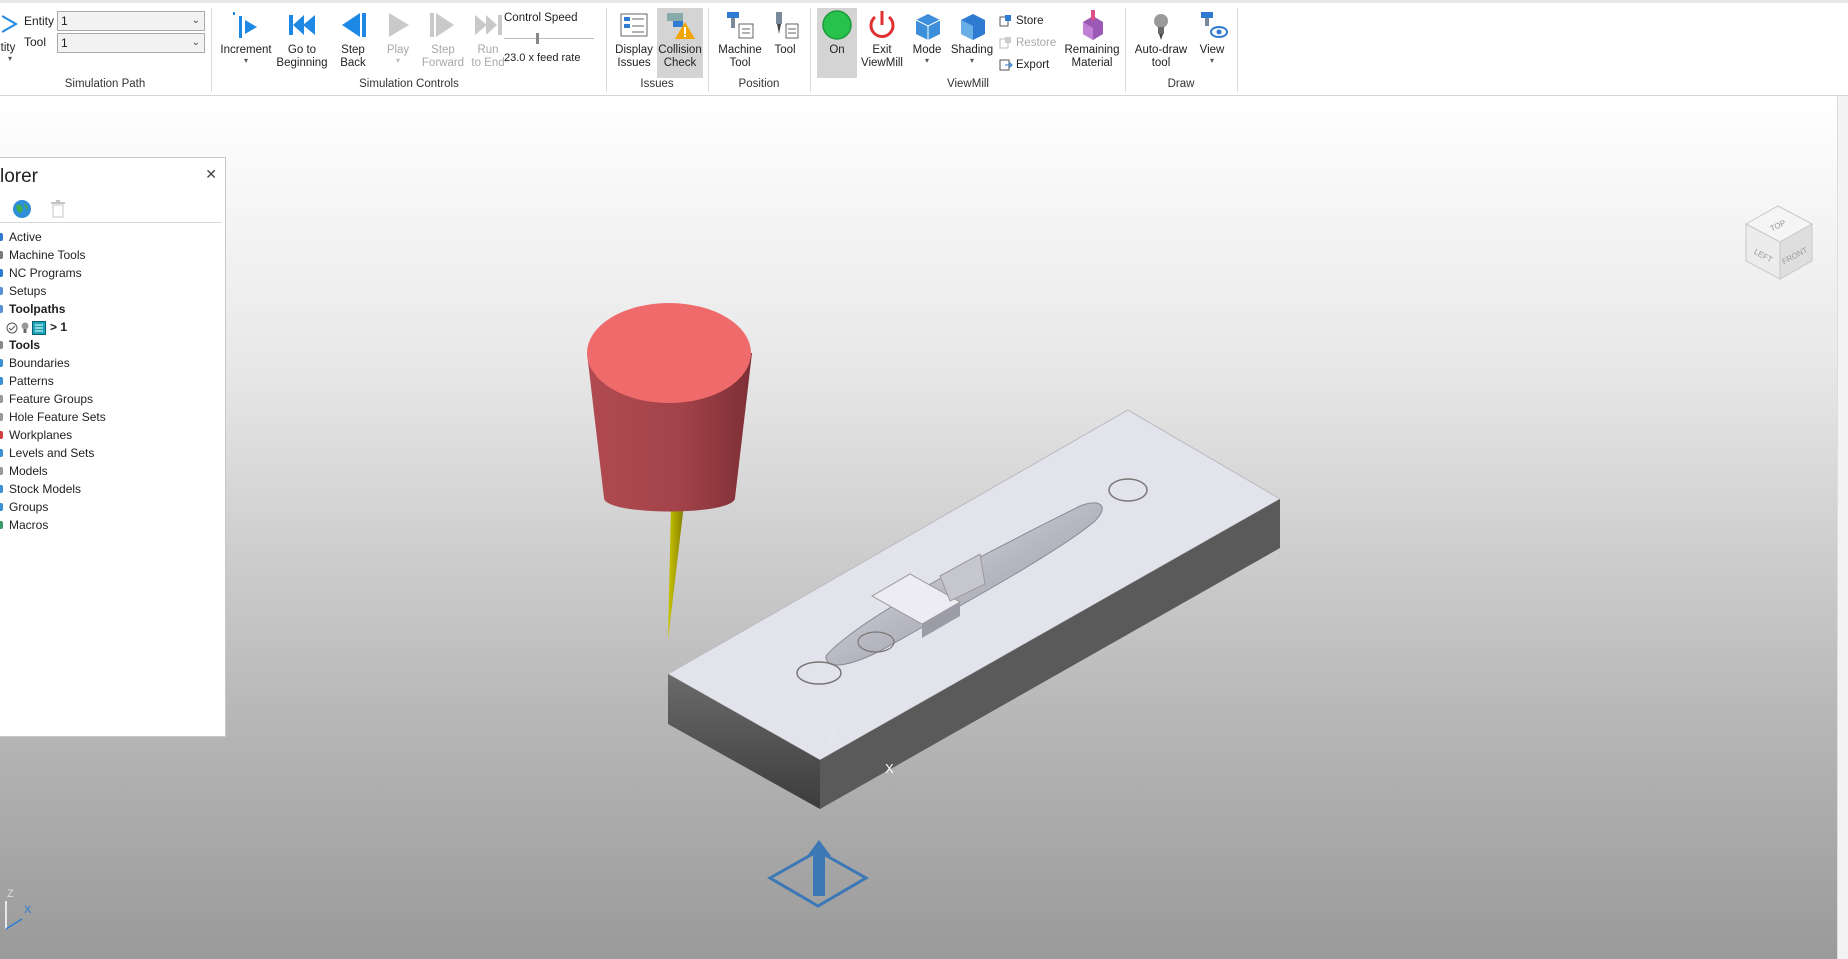  Describe the element at coordinates (302, 39) in the screenshot. I see `go-to-beginning-button: Go to Beginning` at that location.